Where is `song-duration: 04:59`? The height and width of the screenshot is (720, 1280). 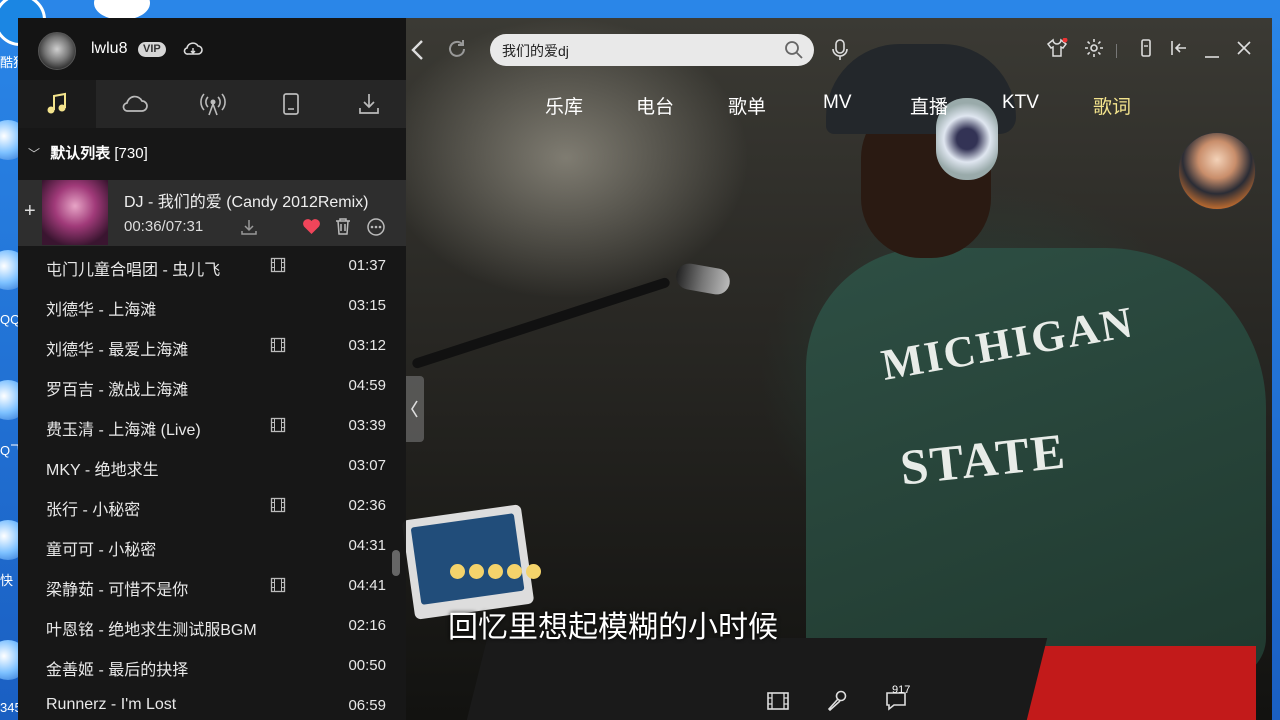
song-duration: 04:59 is located at coordinates (367, 385).